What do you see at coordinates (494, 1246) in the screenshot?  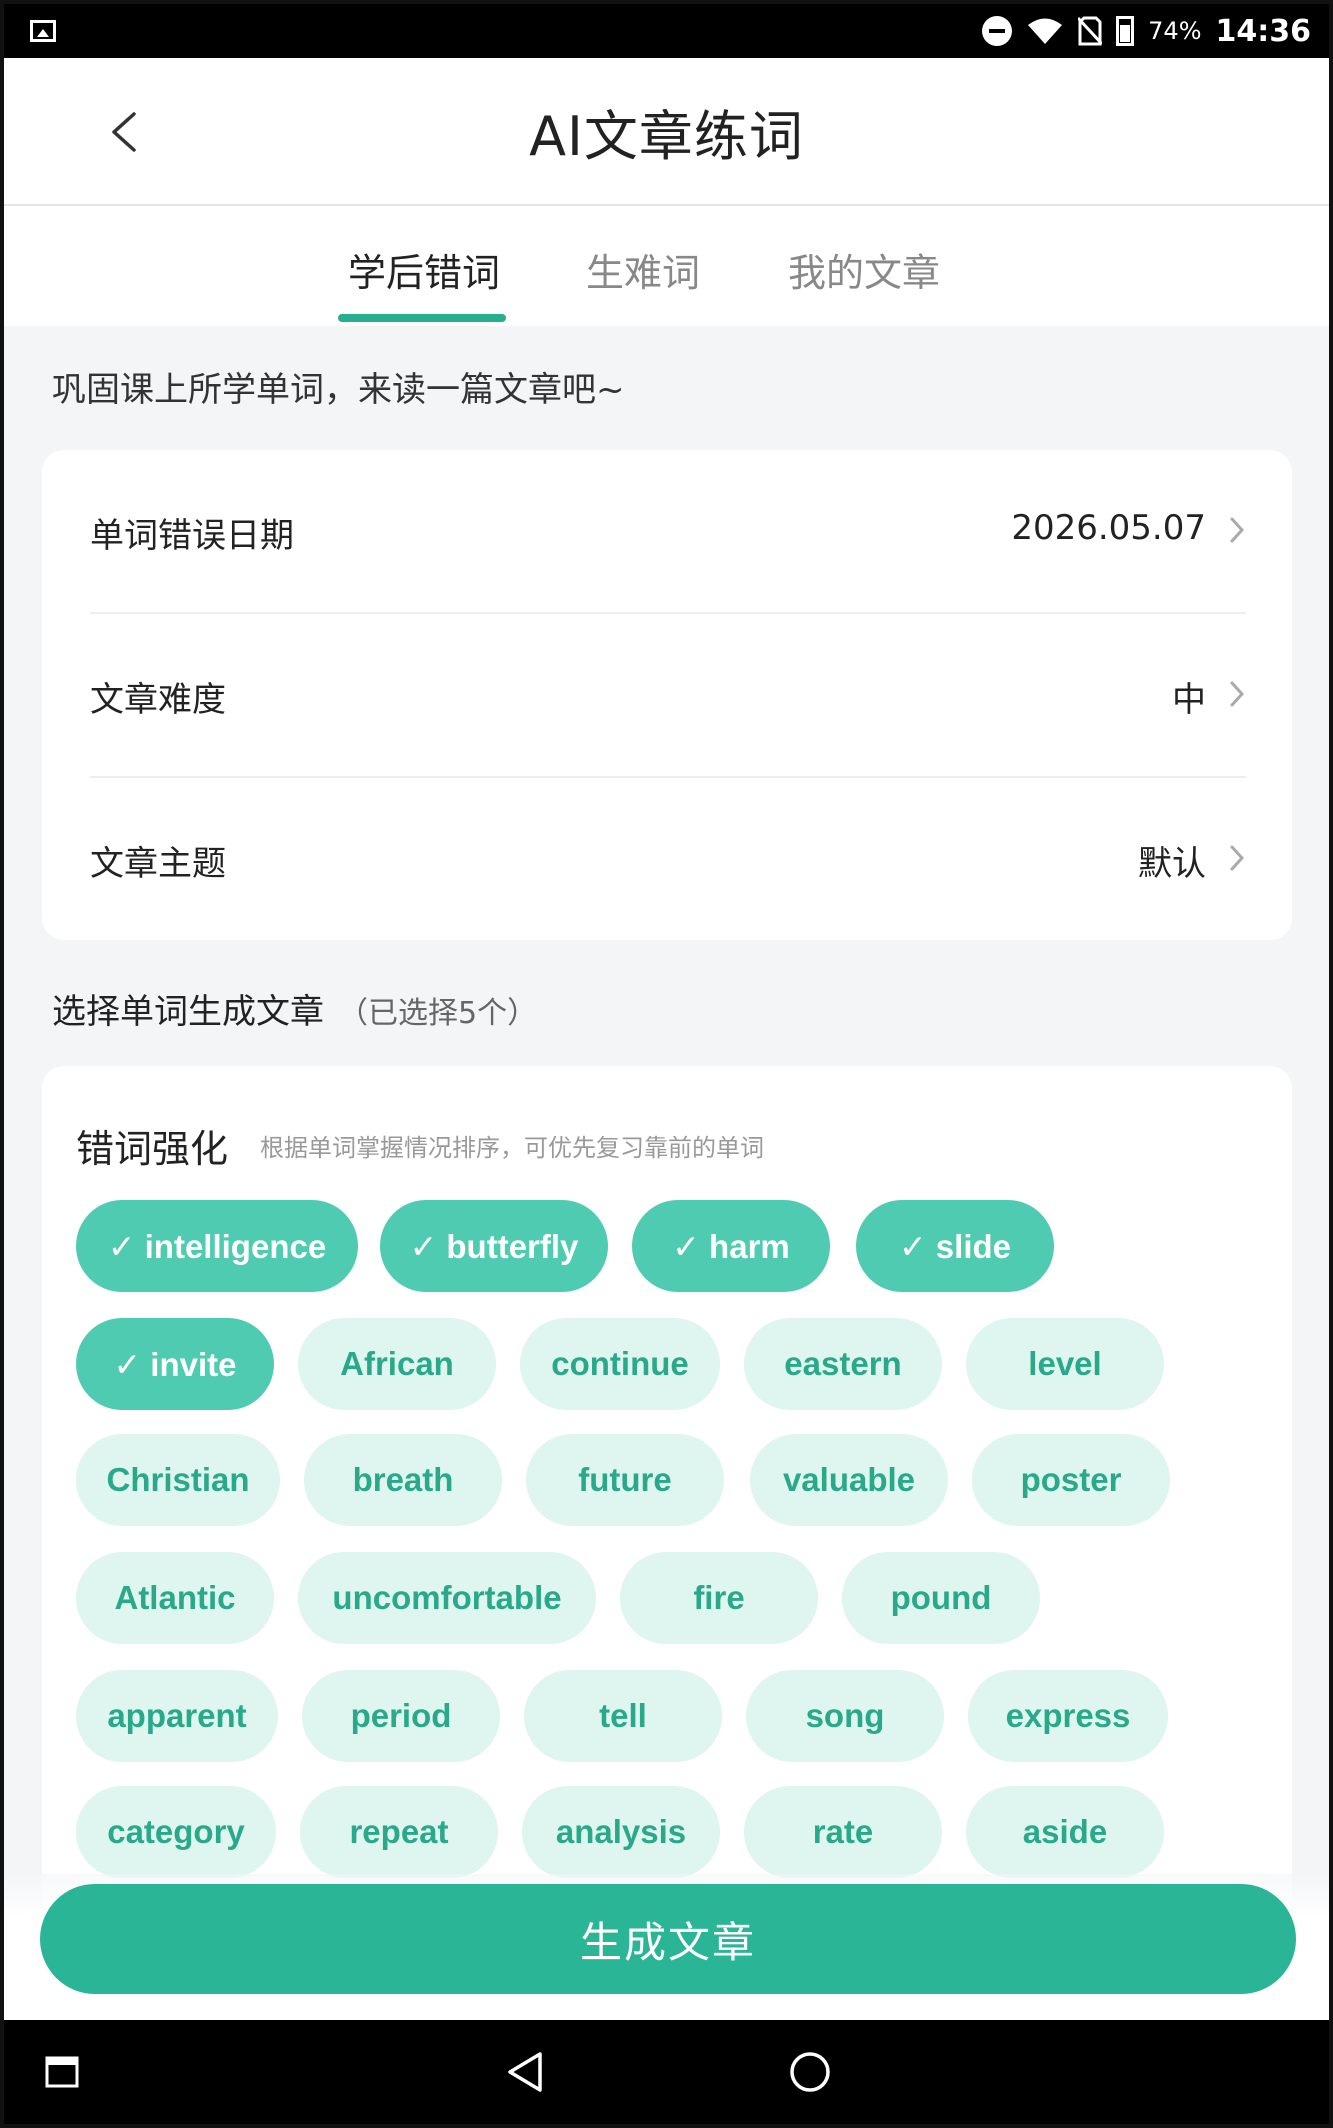 I see `word-chip: ✓ butterfly` at bounding box center [494, 1246].